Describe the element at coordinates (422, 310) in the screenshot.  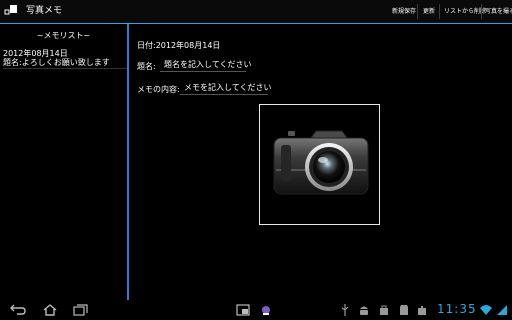
I see `briefcase-icon` at that location.